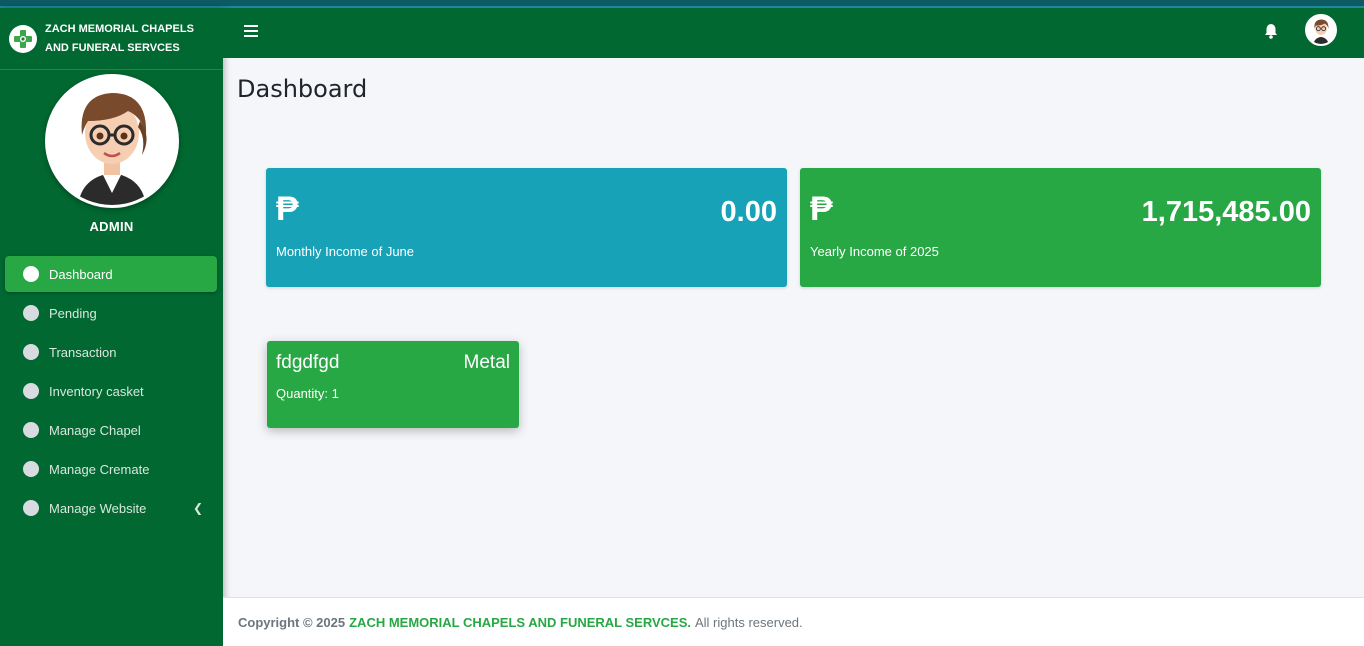 The image size is (1364, 646). What do you see at coordinates (1226, 212) in the screenshot?
I see `yearly-income-value: 1,715,485.00` at bounding box center [1226, 212].